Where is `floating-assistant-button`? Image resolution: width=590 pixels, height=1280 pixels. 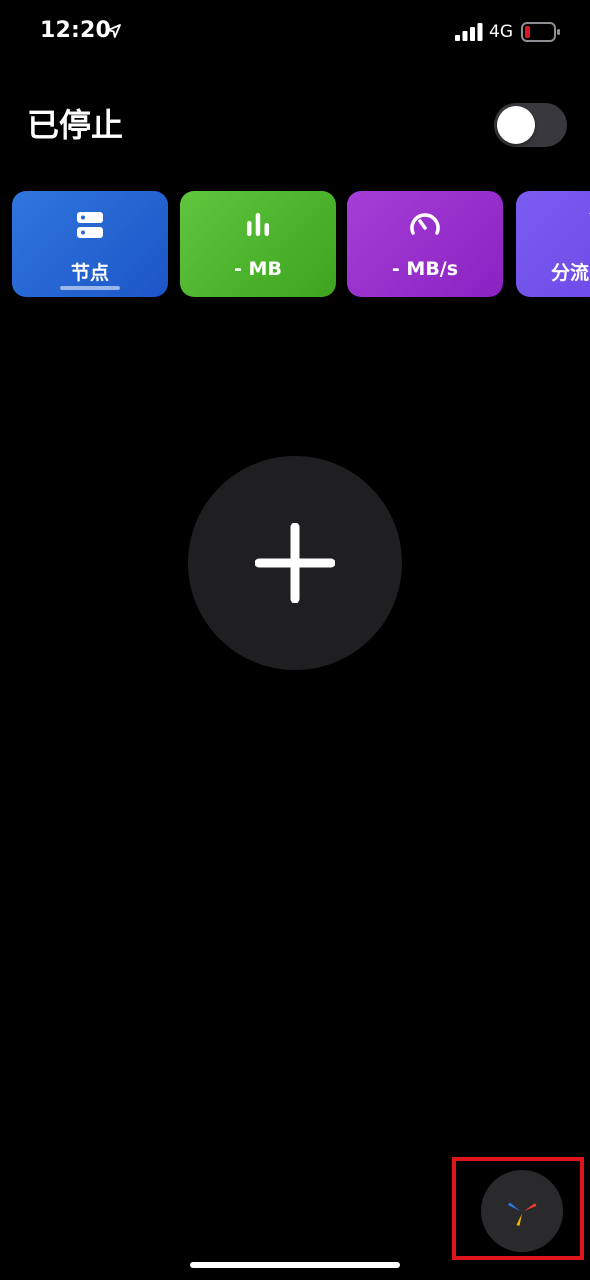
floating-assistant-button is located at coordinates (522, 1211).